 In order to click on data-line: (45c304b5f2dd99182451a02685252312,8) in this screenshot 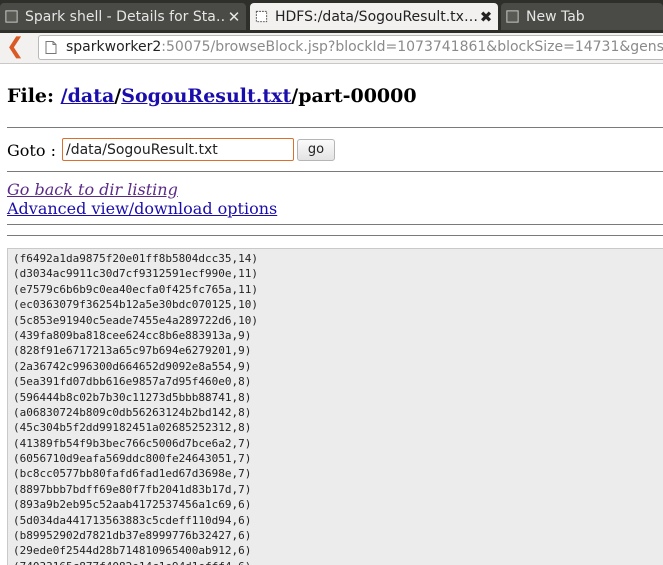, I will do `click(132, 428)`.